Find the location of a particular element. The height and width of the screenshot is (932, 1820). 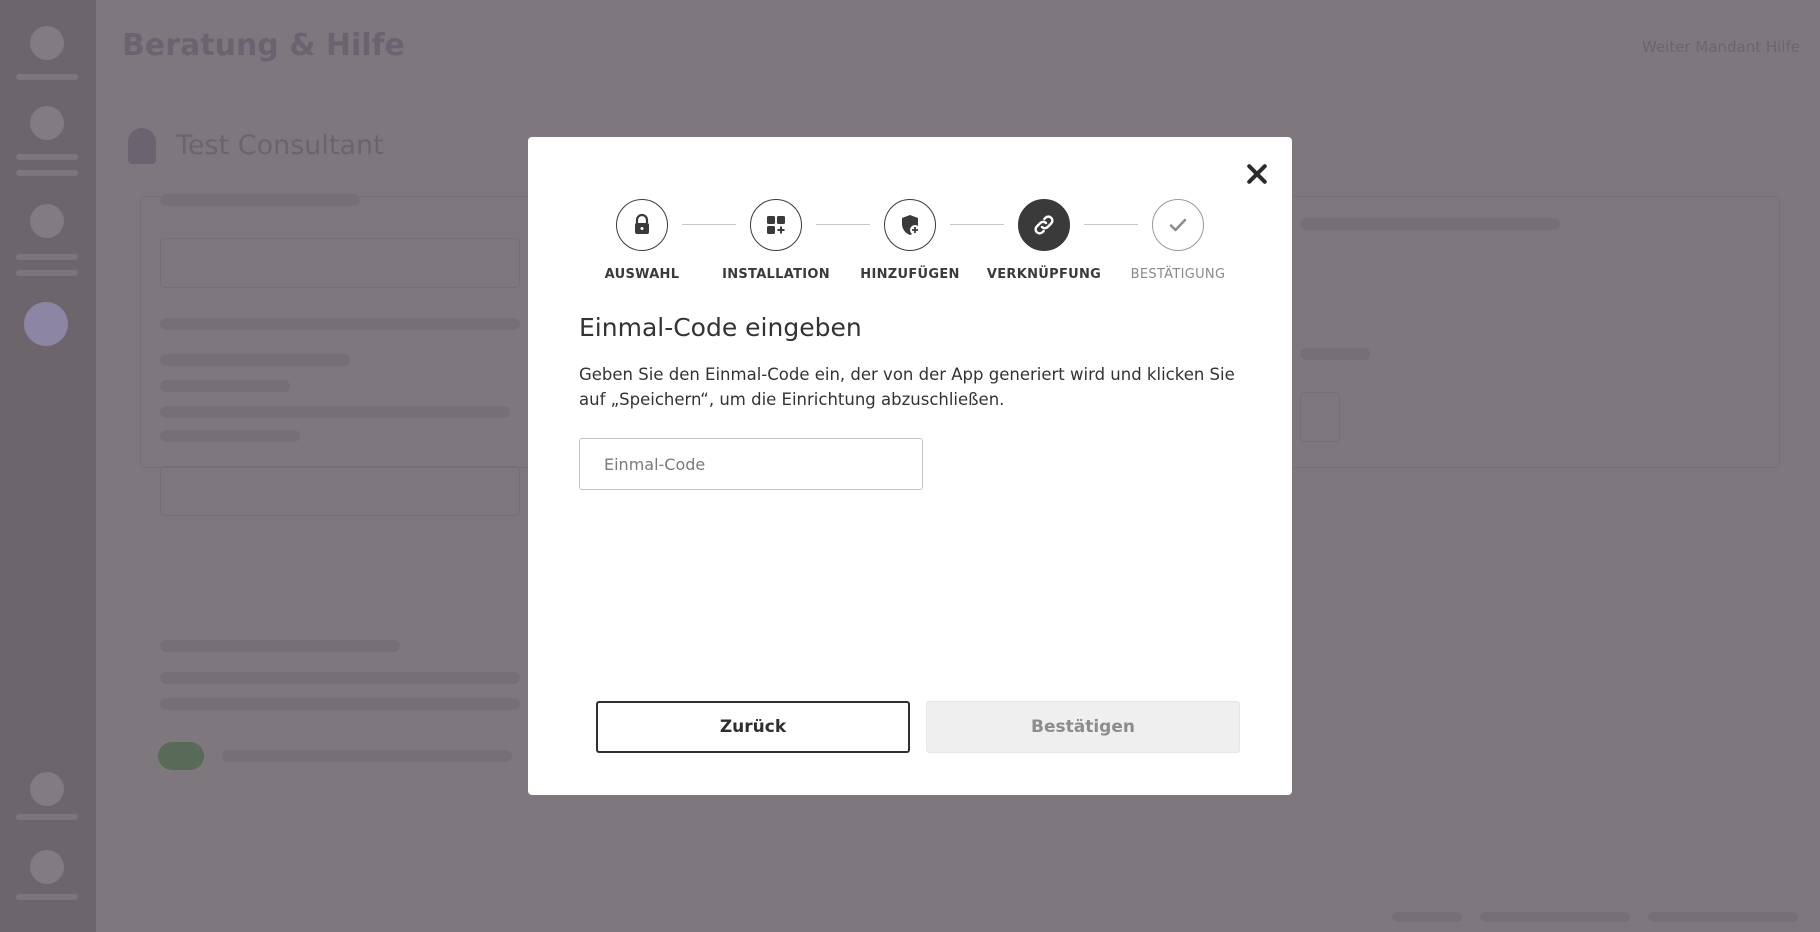

step-bestaetigung: BESTÄTIGUNG is located at coordinates (1178, 234).